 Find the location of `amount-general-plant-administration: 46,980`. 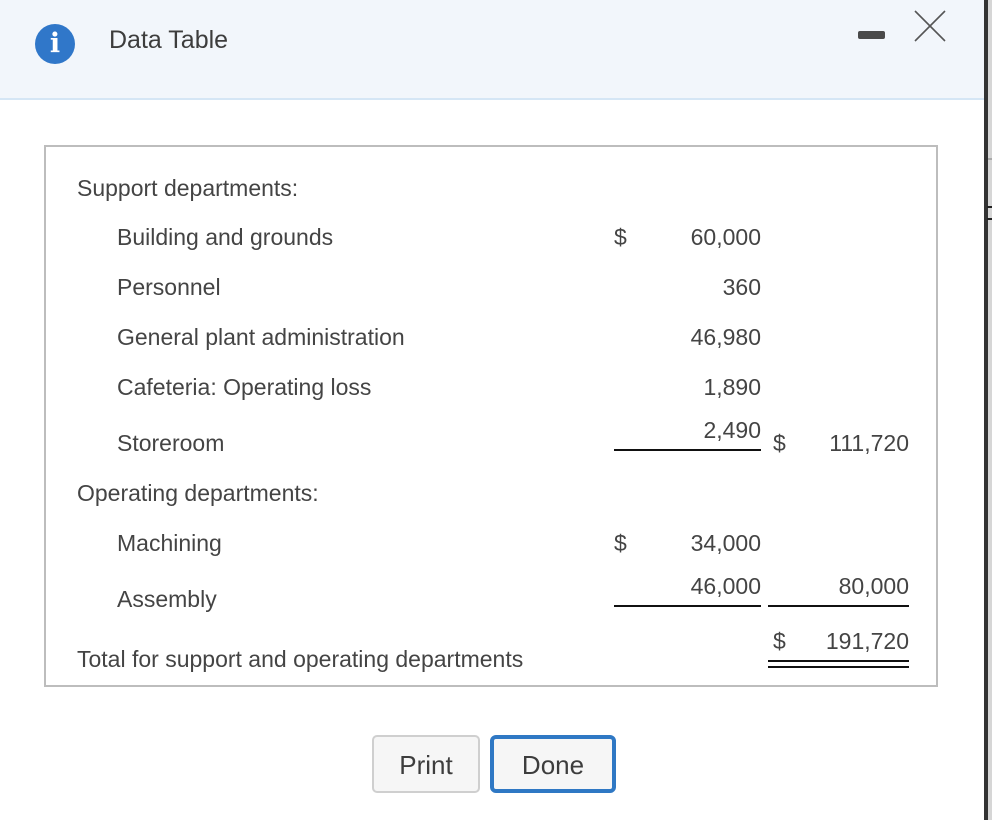

amount-general-plant-administration: 46,980 is located at coordinates (725, 337).